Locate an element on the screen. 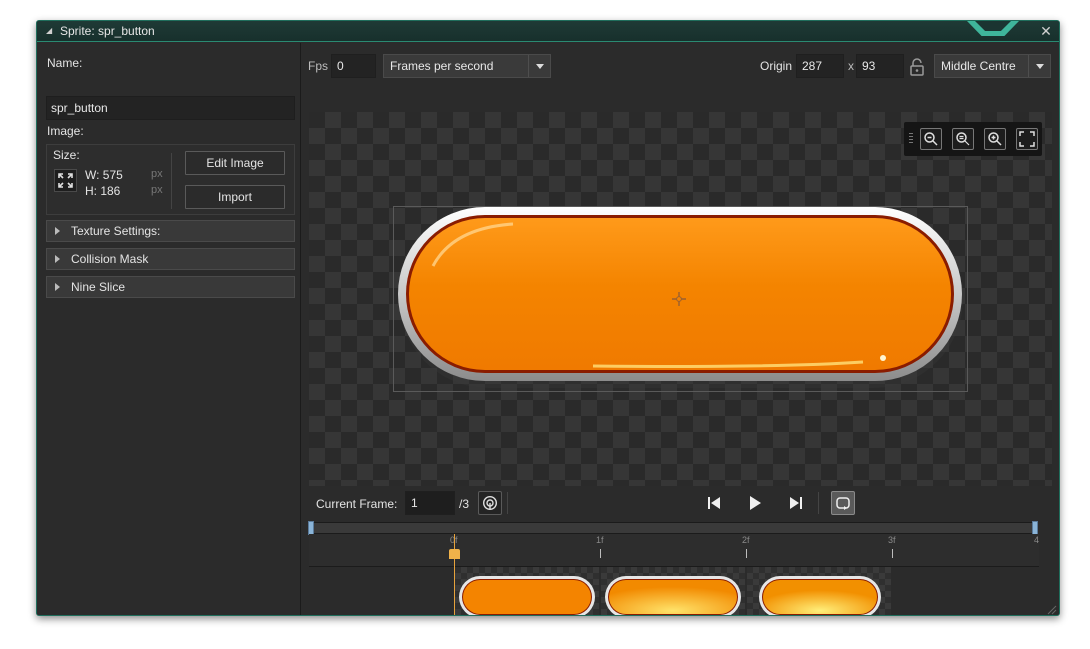 This screenshot has width=1090, height=649. playhead-handle is located at coordinates (454, 554).